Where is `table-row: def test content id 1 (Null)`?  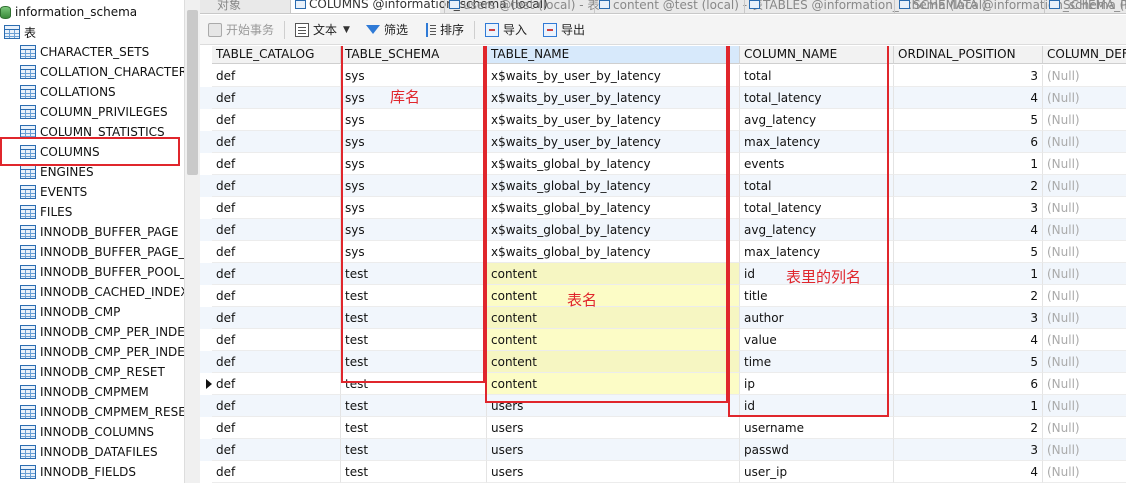 table-row: def test content id 1 (Null) is located at coordinates (663, 274).